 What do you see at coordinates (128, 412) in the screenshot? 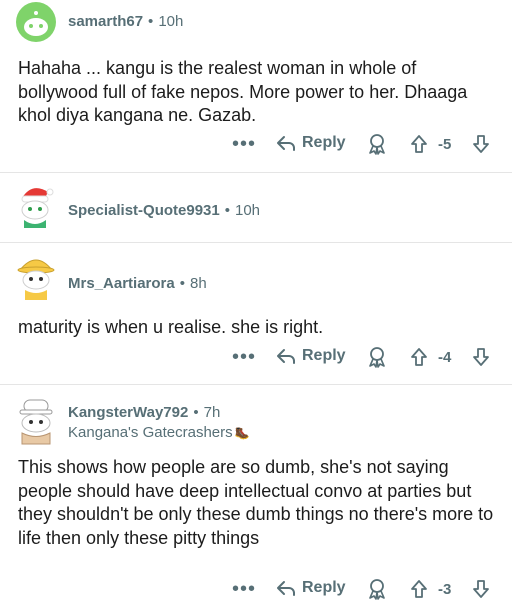
I see `username: KangsterWay792` at bounding box center [128, 412].